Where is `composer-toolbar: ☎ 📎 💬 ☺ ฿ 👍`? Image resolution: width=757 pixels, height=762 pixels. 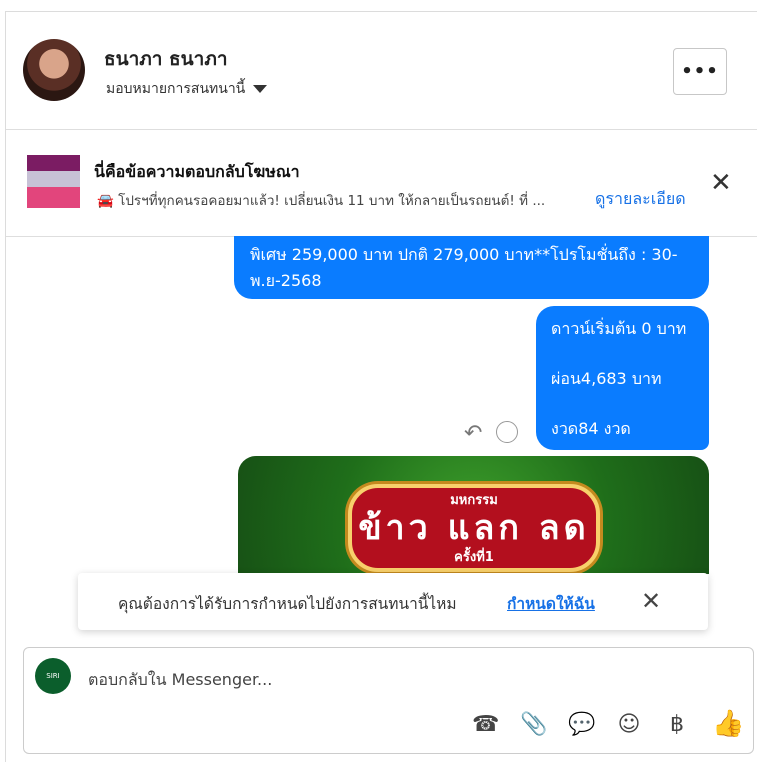 composer-toolbar: ☎ 📎 💬 ☺ ฿ 👍 is located at coordinates (608, 724).